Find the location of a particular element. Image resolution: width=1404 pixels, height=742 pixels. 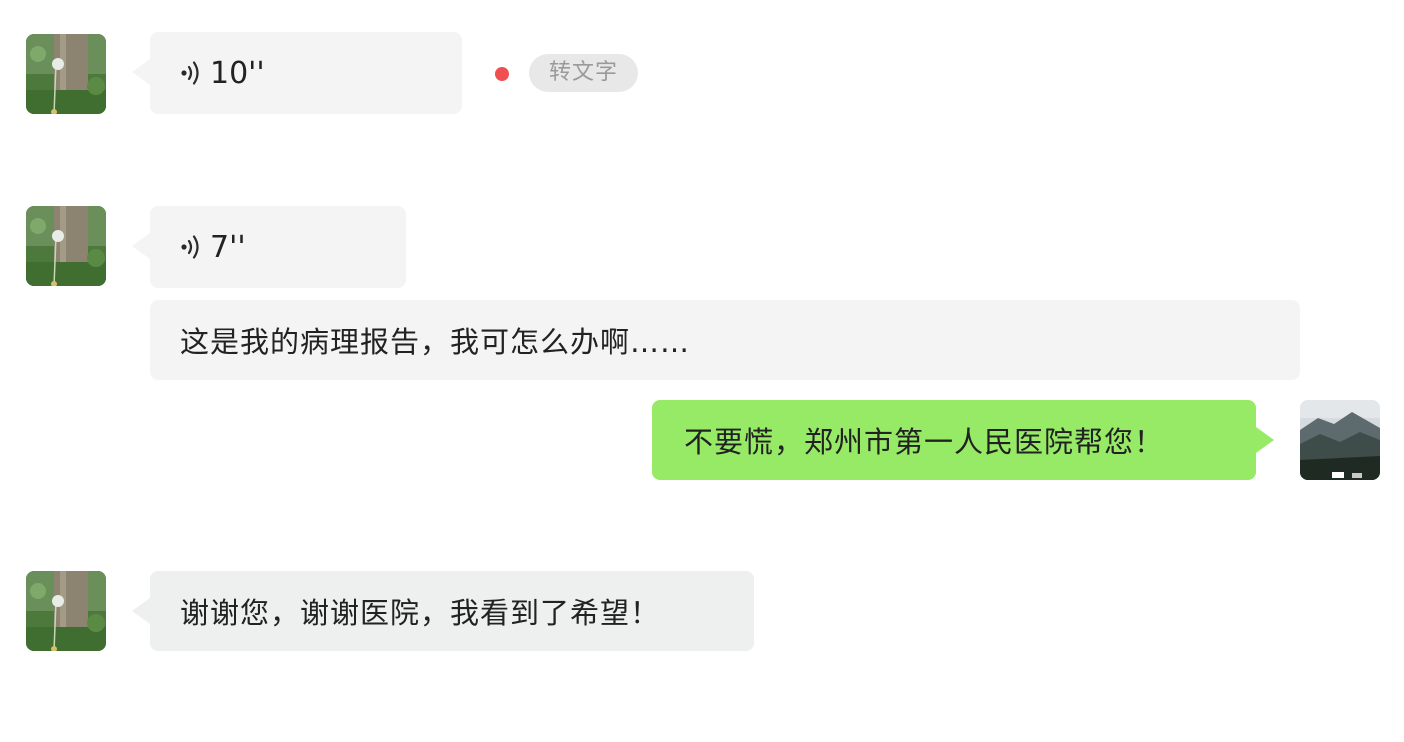

my-avatar-image is located at coordinates (1340, 440).